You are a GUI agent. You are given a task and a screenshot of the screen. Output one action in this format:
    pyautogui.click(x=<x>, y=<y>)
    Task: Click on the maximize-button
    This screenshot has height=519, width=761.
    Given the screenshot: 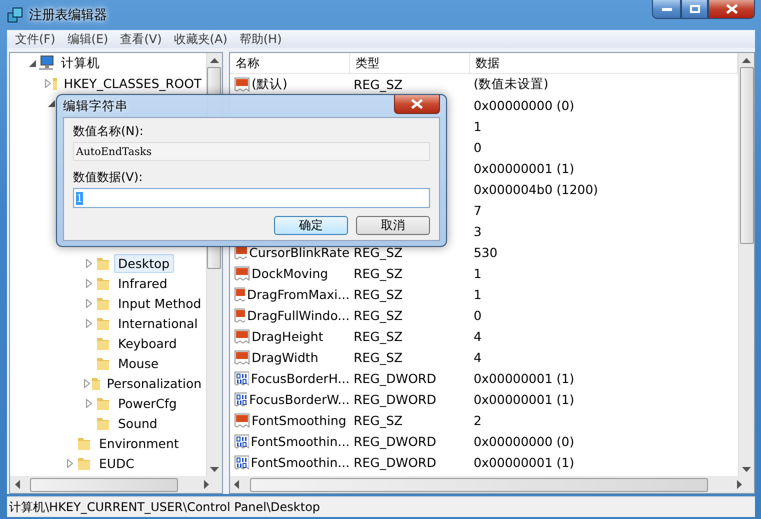 What is the action you would take?
    pyautogui.click(x=694, y=9)
    